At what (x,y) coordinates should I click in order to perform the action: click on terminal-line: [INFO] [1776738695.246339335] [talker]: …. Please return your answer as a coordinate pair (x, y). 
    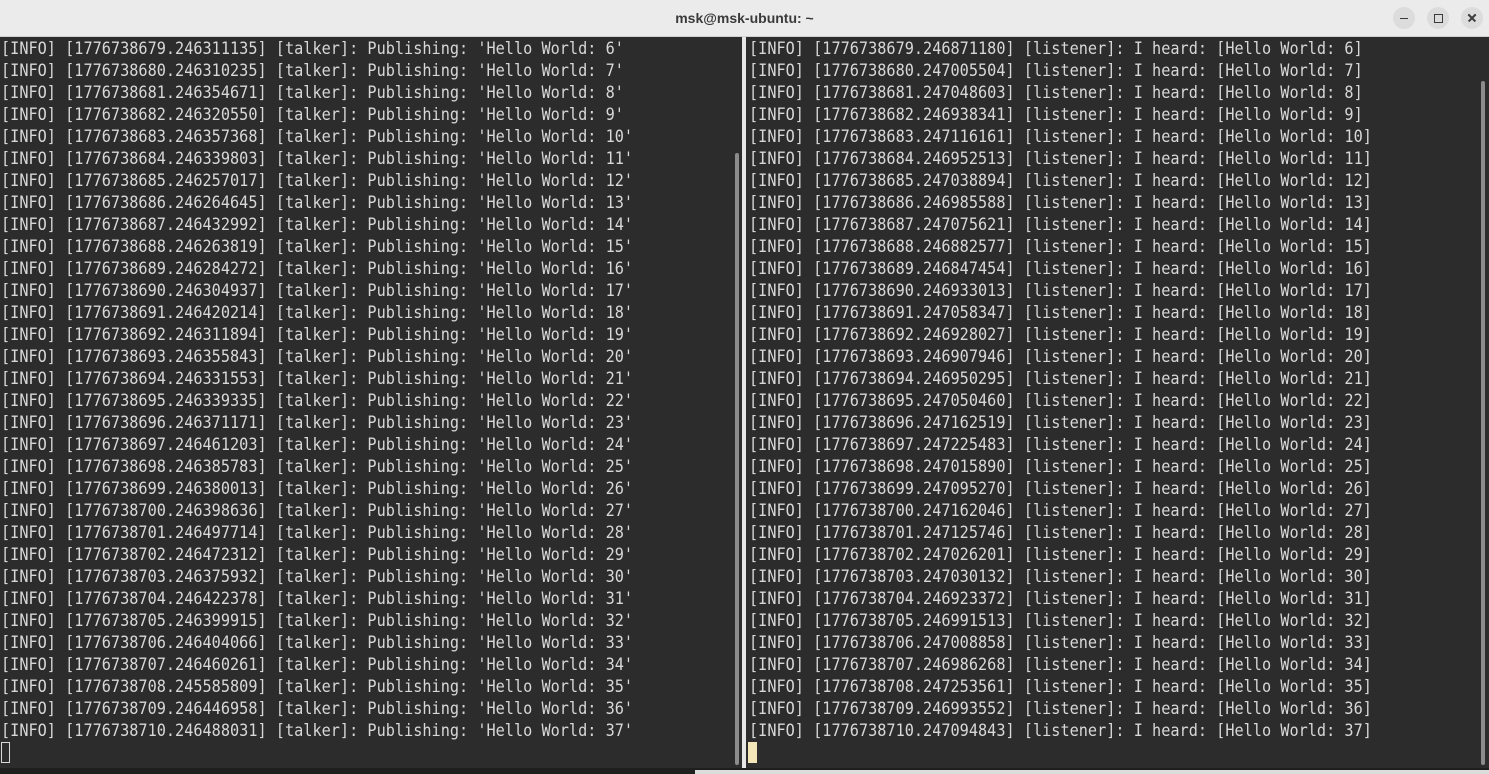
    Looking at the image, I should click on (317, 401).